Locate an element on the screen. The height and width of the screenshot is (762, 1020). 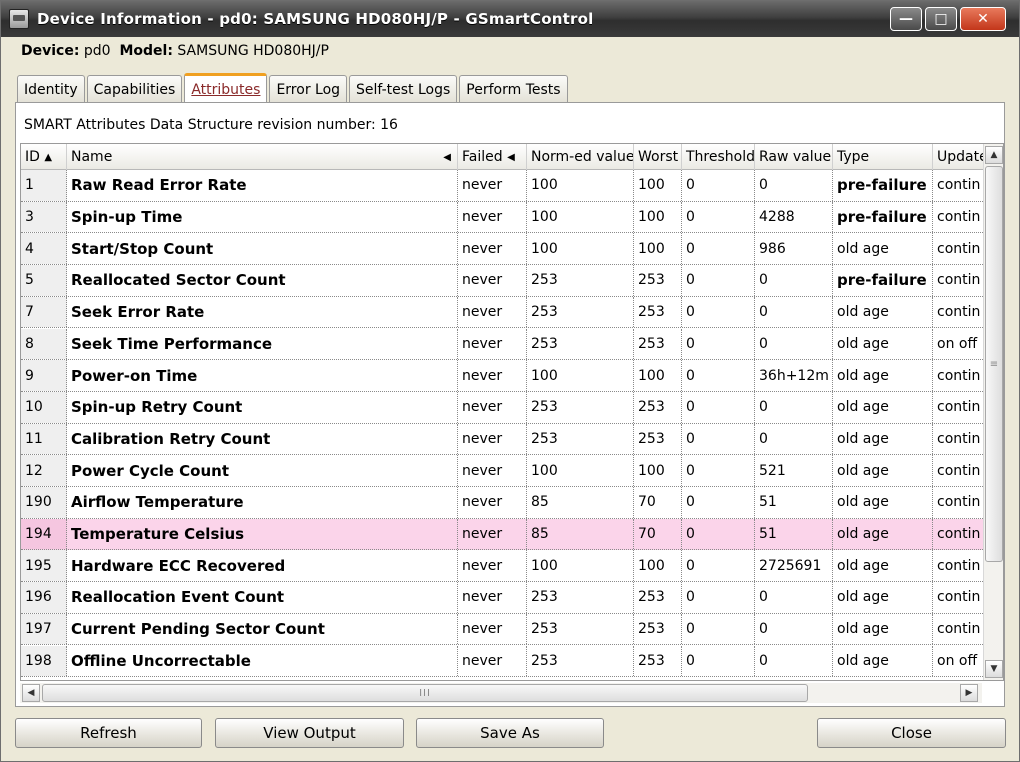
tab-label: Attributes is located at coordinates (226, 89).